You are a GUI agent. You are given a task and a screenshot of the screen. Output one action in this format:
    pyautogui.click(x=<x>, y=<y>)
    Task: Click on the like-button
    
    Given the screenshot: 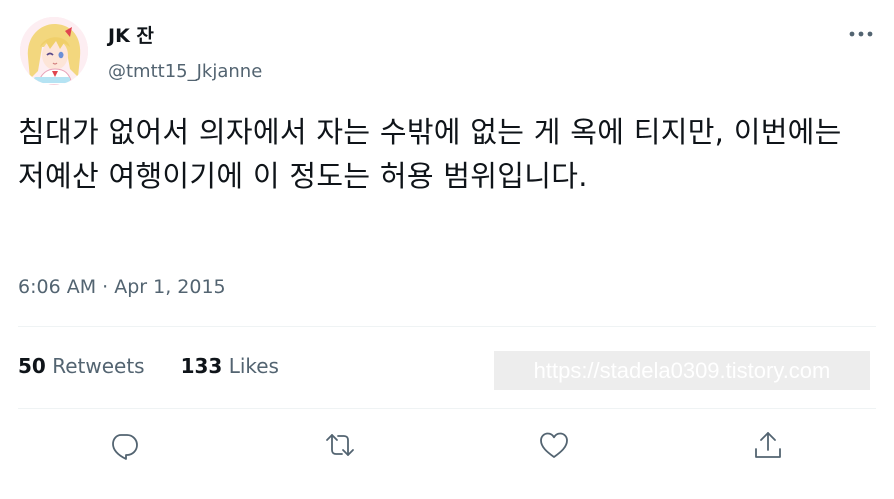 What is the action you would take?
    pyautogui.click(x=554, y=445)
    